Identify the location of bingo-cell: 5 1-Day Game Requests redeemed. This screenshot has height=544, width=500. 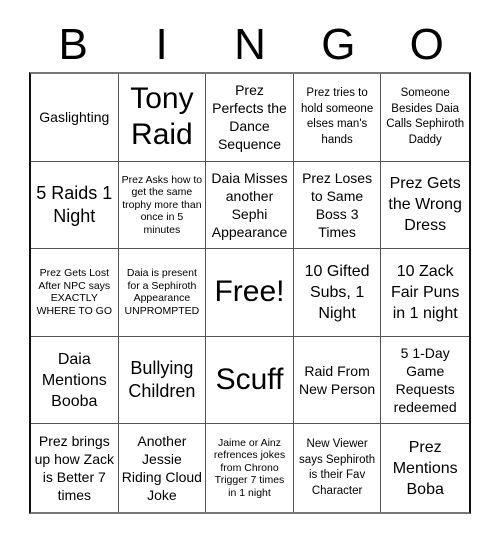
(425, 381).